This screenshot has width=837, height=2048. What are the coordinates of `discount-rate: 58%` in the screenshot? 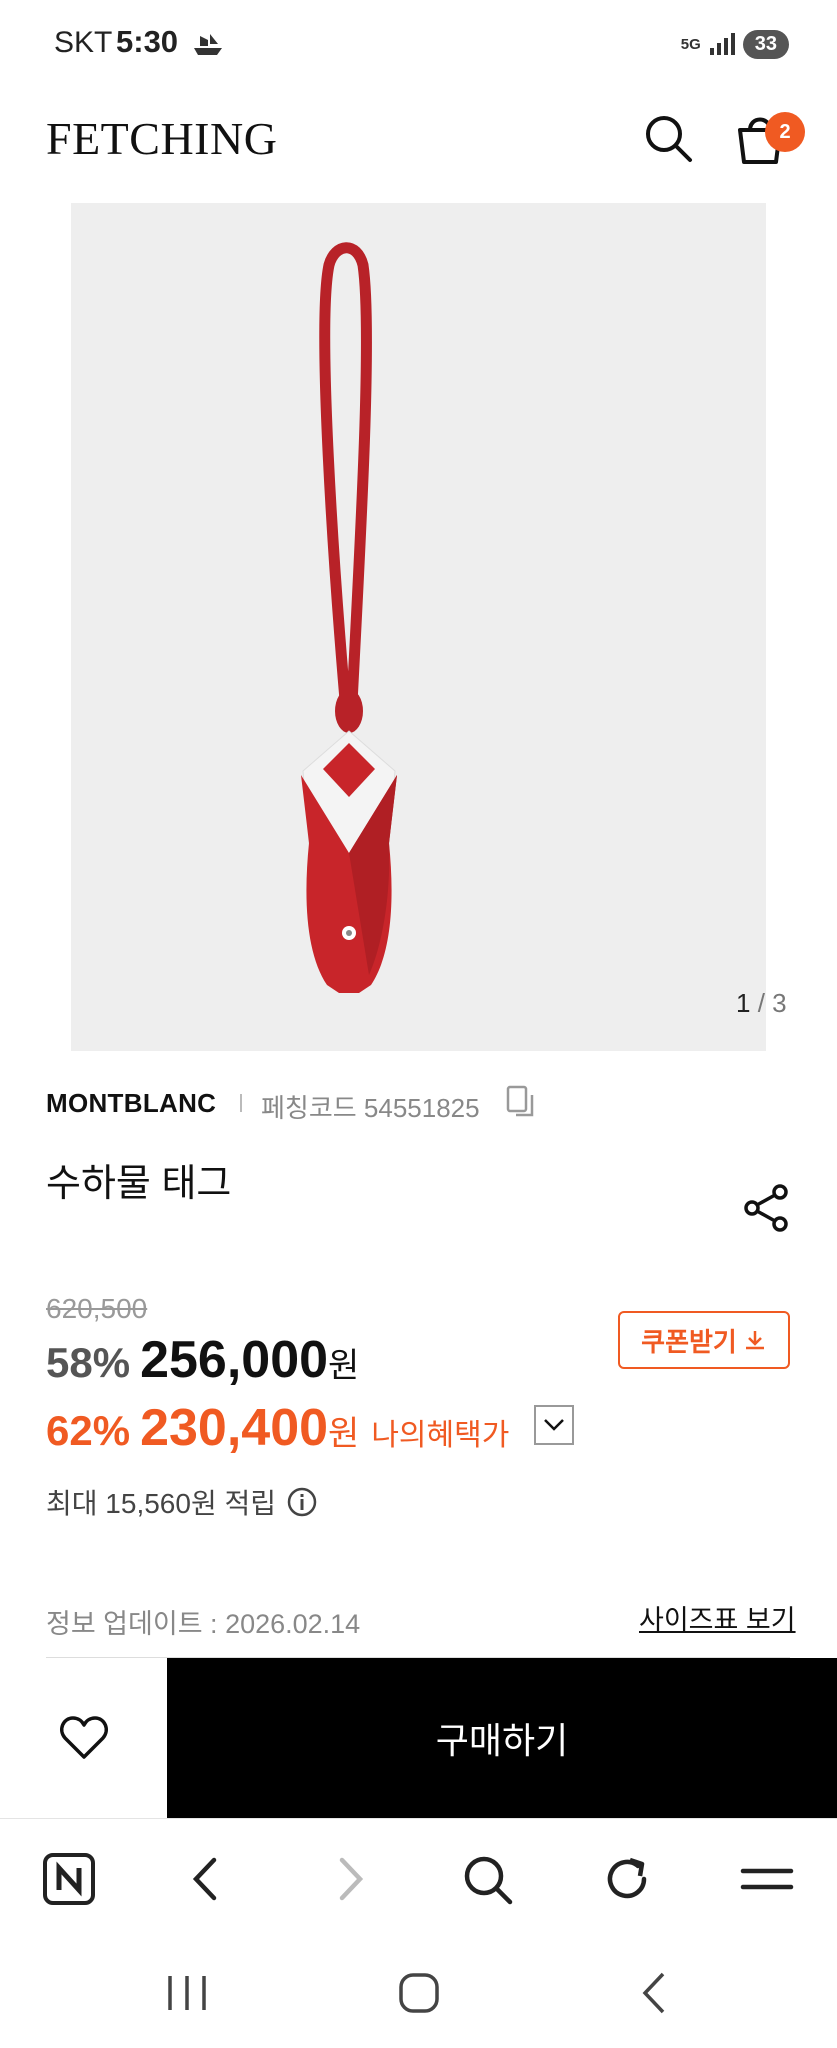 It's located at (88, 1362).